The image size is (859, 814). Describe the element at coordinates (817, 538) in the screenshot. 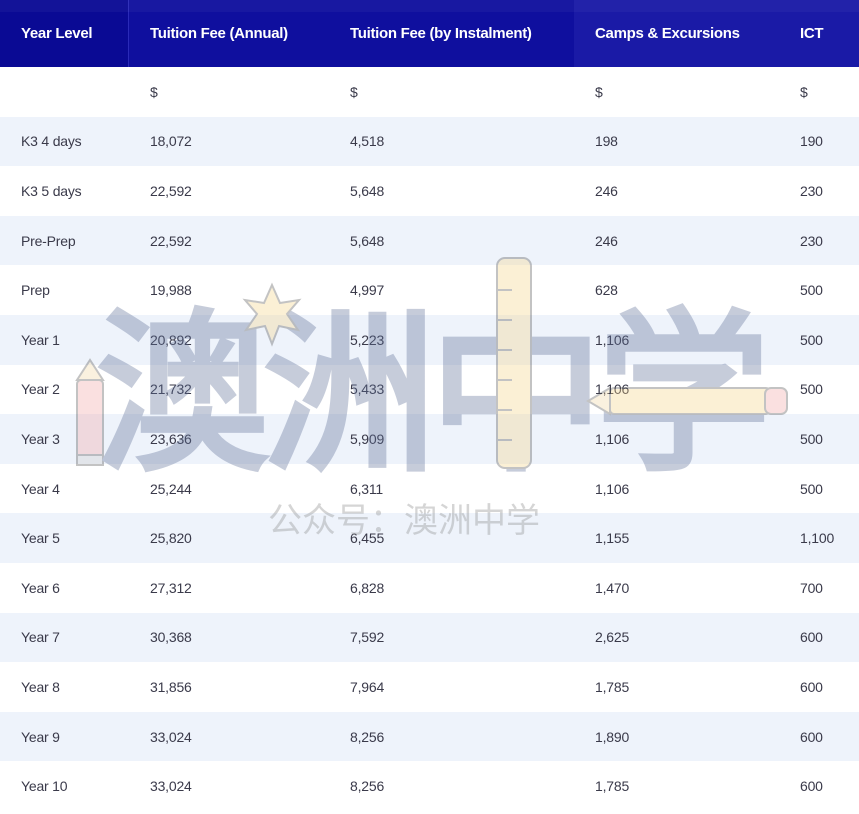

I see `ict-cell: 1,100` at that location.